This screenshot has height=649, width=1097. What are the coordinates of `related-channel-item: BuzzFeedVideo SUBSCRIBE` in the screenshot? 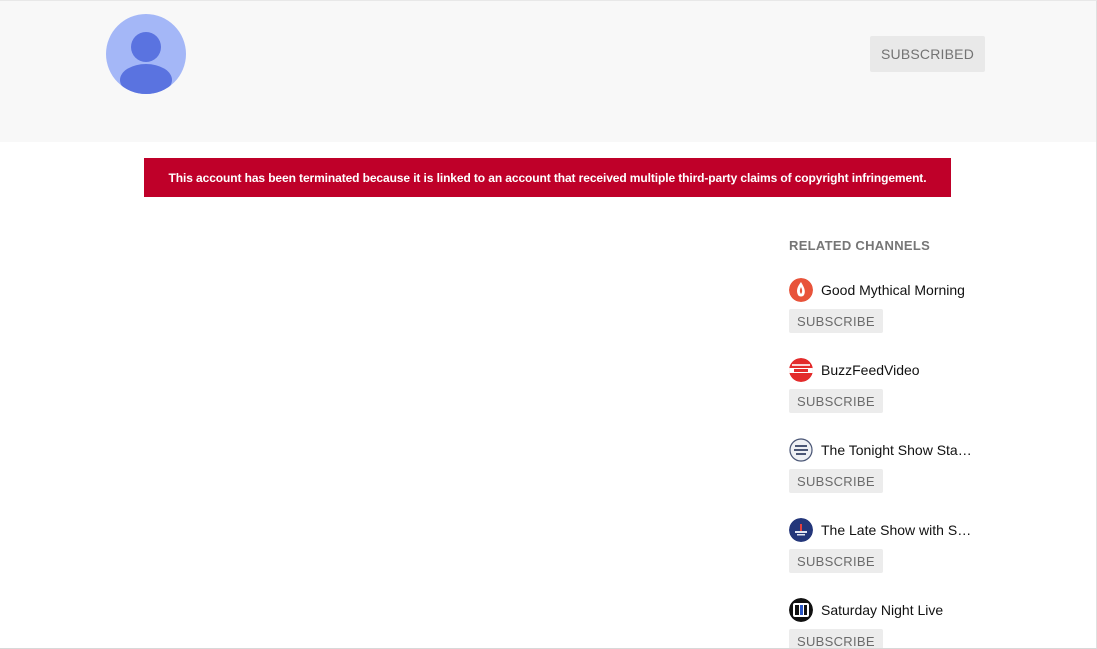 It's located at (939, 397).